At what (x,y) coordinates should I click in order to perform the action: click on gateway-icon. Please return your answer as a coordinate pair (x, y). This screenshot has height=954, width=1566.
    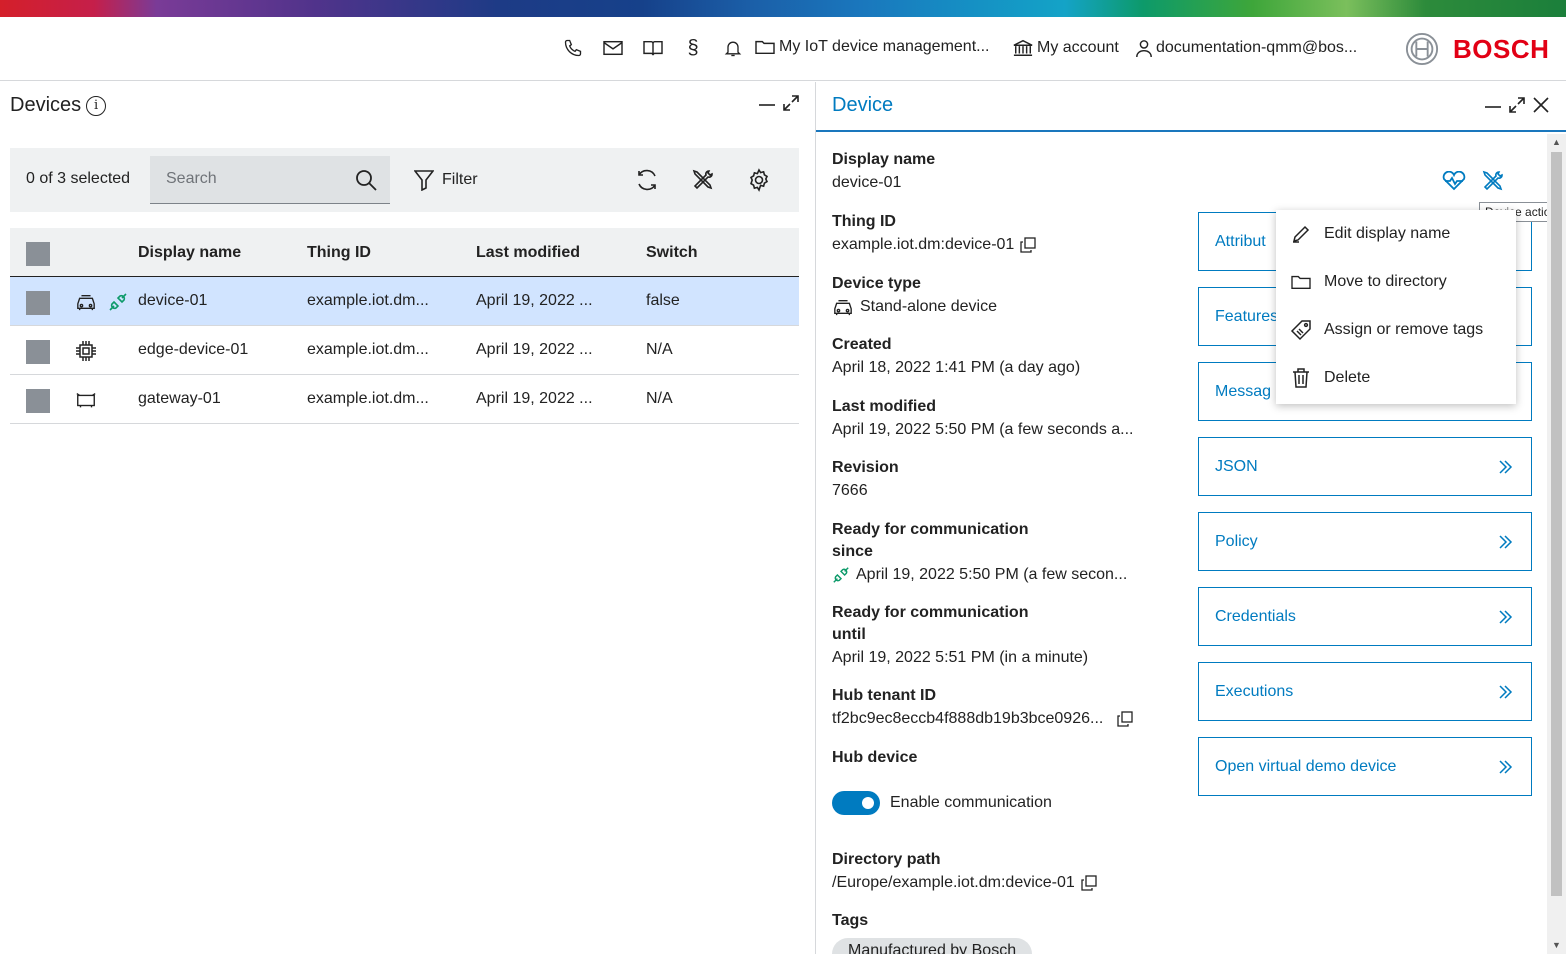
    Looking at the image, I should click on (86, 400).